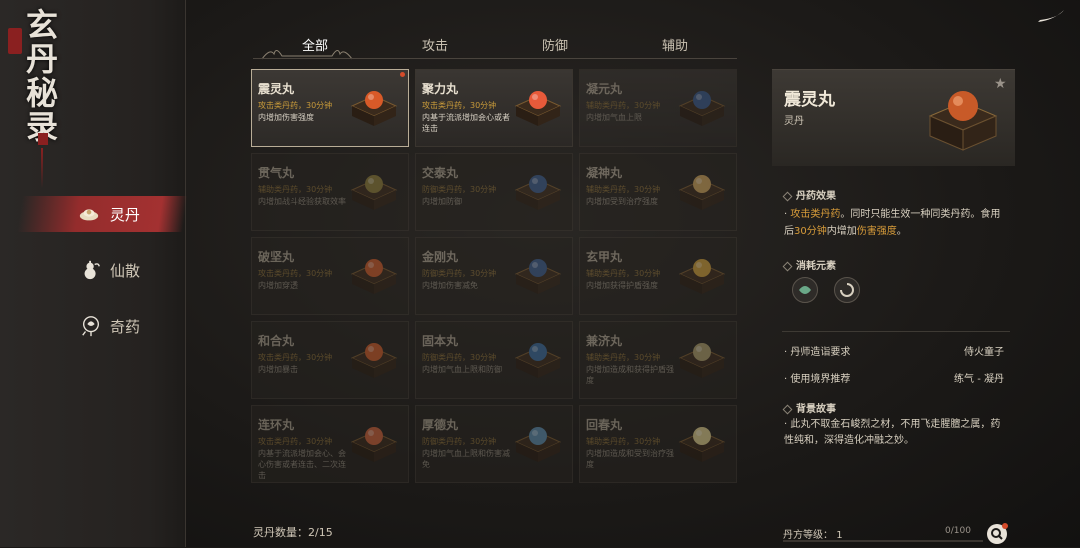 Image resolution: width=1080 pixels, height=548 pixels. I want to click on requirement-value: 侍火童子, so click(984, 352).